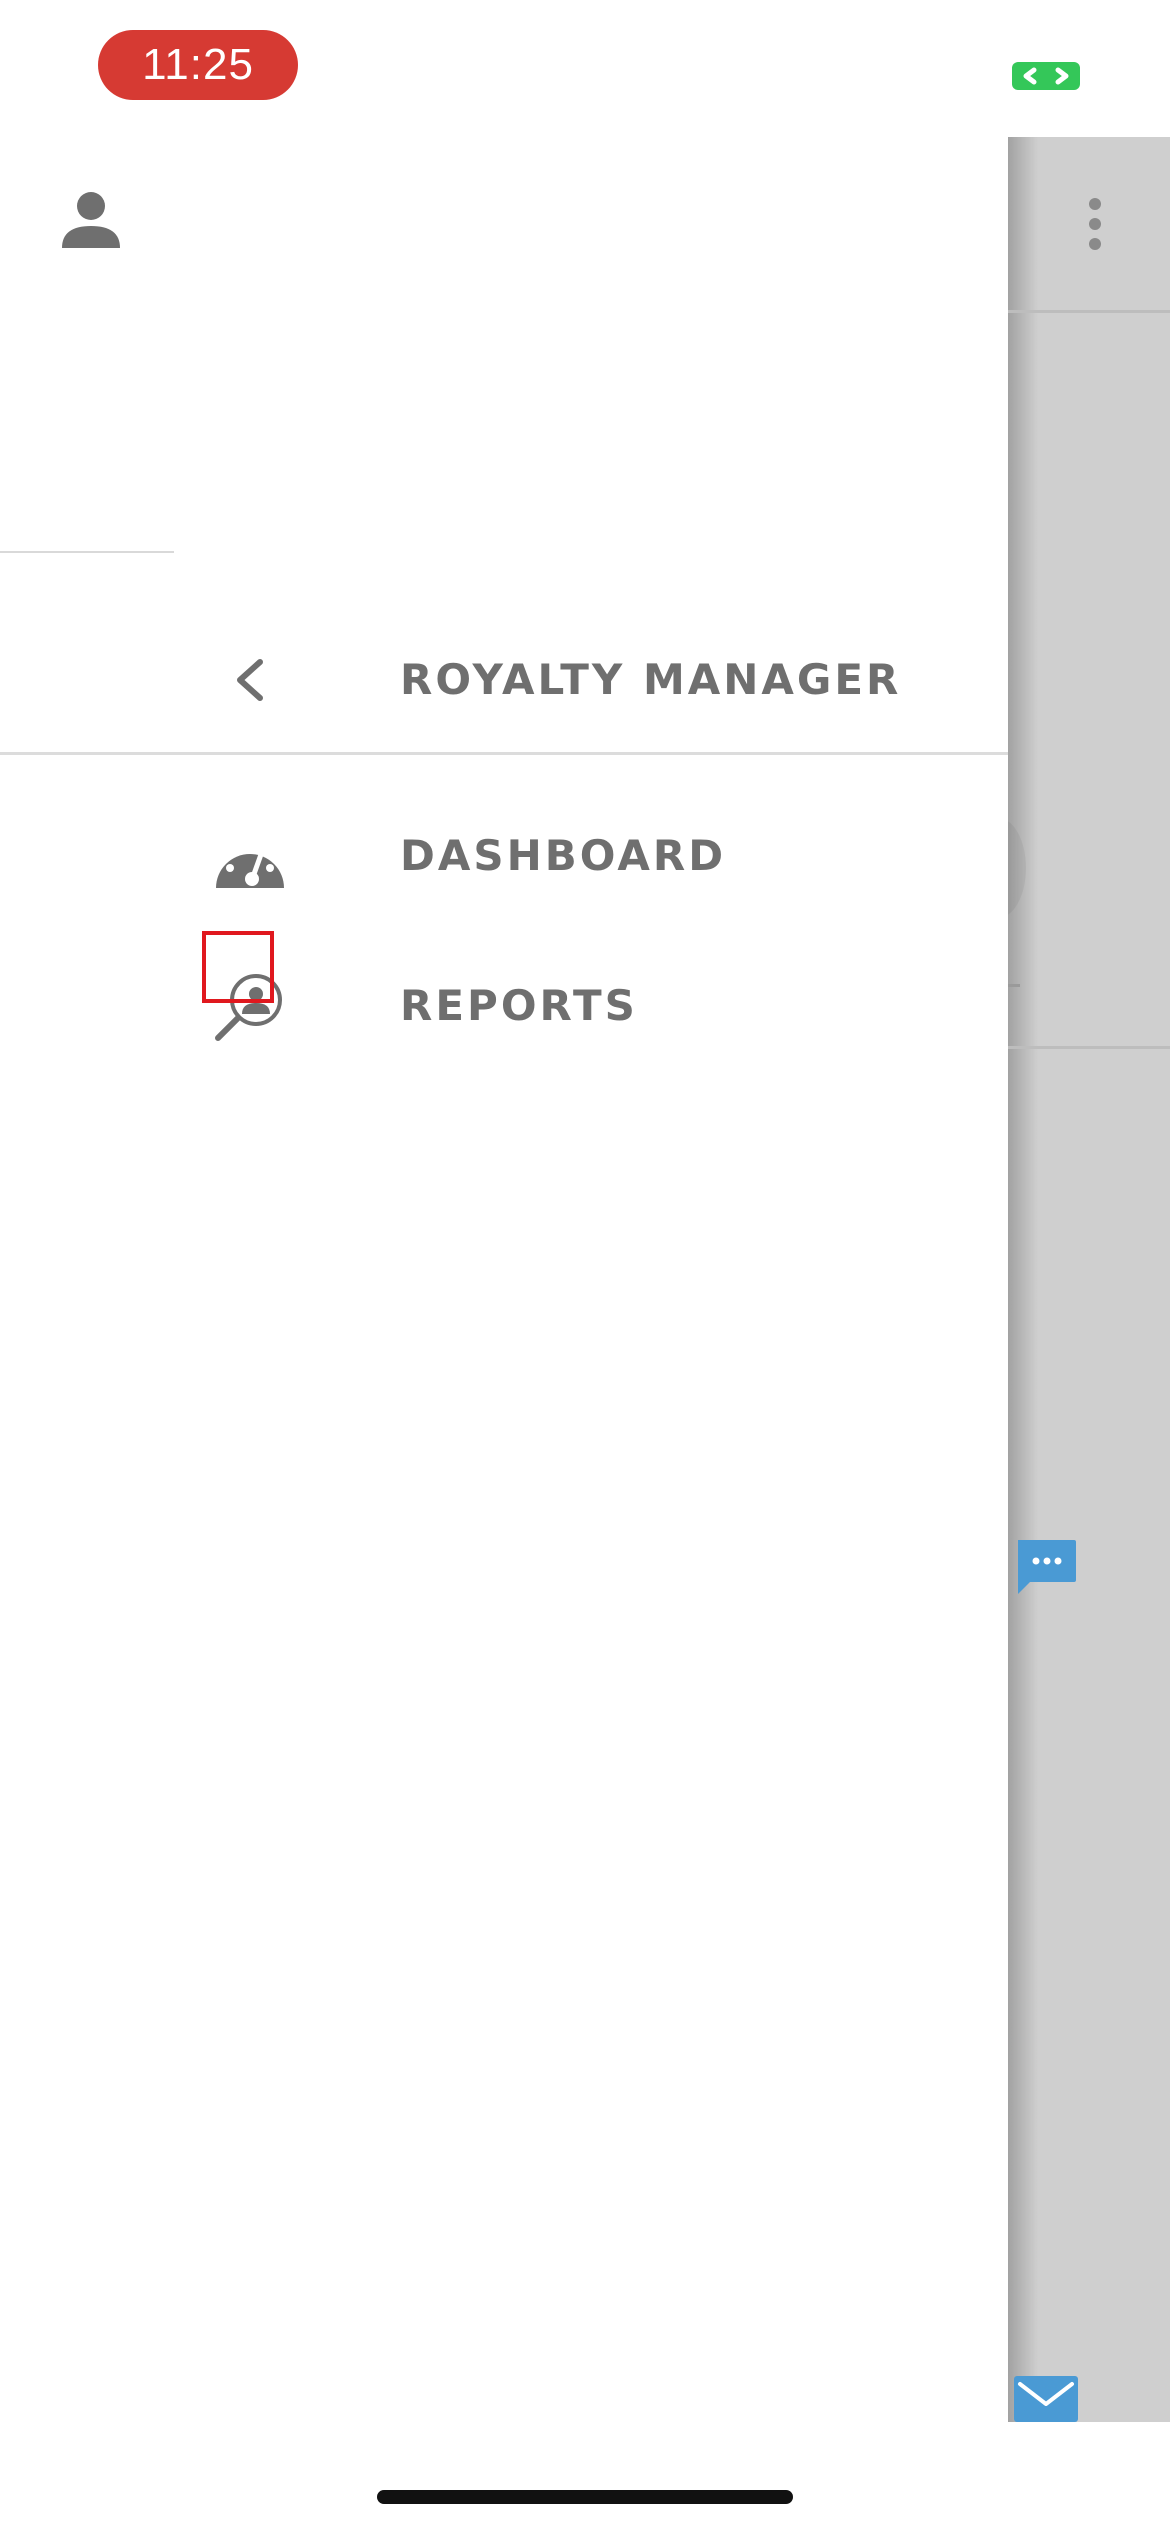 Image resolution: width=1170 pixels, height=2532 pixels. Describe the element at coordinates (1046, 76) in the screenshot. I see `sync-icon` at that location.